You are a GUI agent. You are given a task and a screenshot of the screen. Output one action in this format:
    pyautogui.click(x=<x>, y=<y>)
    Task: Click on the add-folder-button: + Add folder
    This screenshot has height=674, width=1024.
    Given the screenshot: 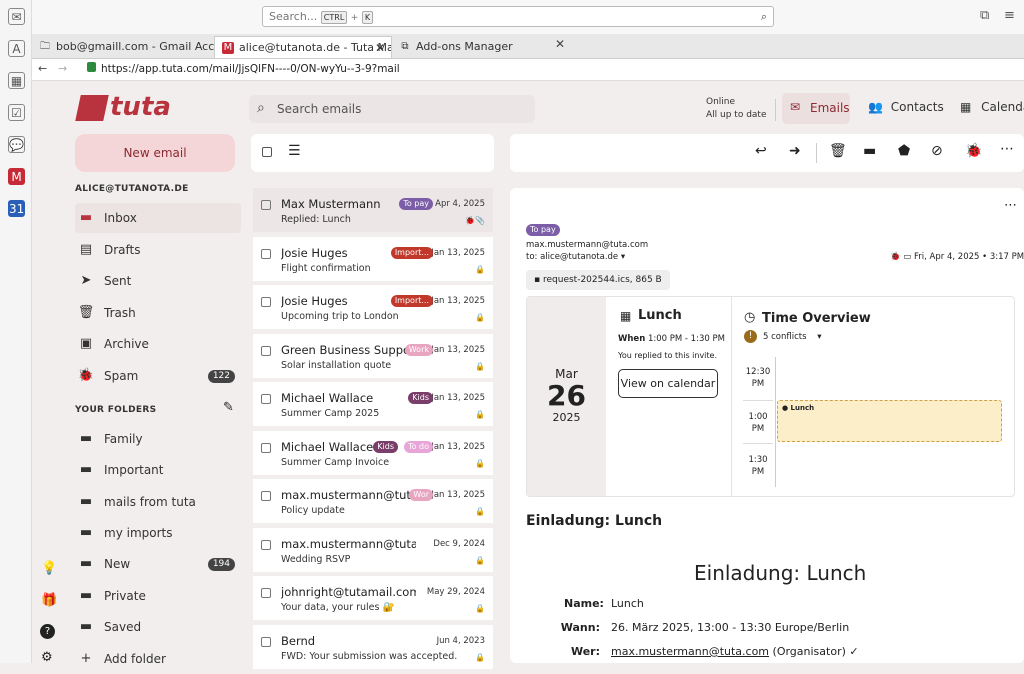 What is the action you would take?
    pyautogui.click(x=158, y=659)
    